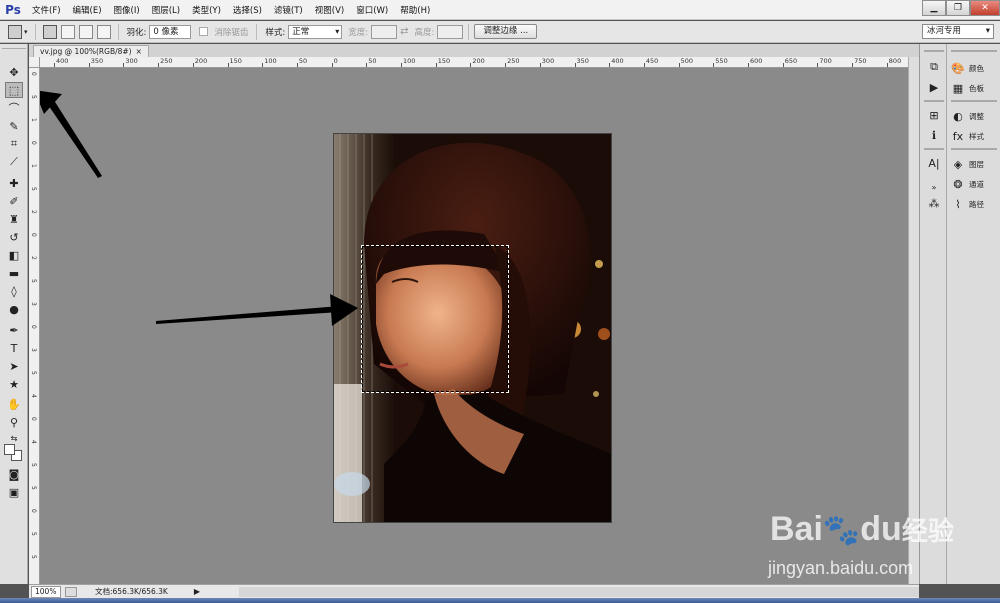  What do you see at coordinates (934, 163) in the screenshot?
I see `character-panel-icon: A|` at bounding box center [934, 163].